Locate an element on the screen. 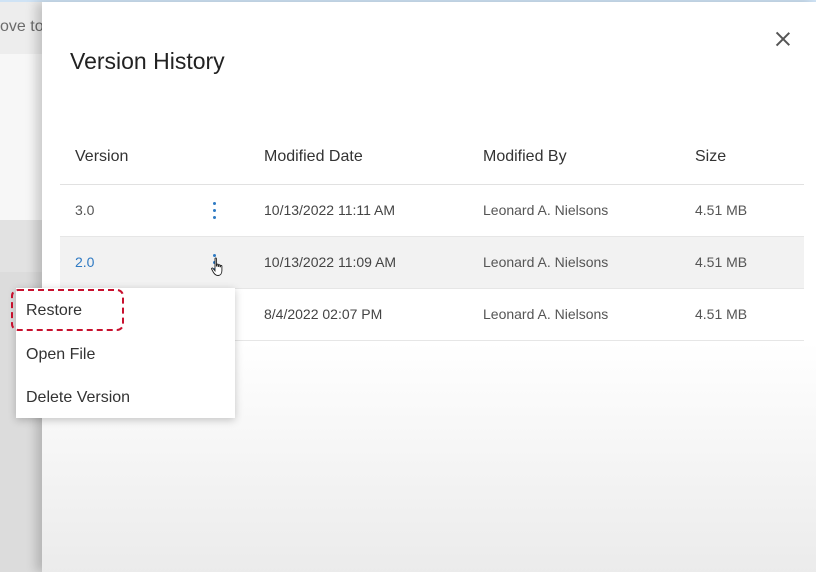 Image resolution: width=816 pixels, height=572 pixels. panel-title: Version History is located at coordinates (147, 61).